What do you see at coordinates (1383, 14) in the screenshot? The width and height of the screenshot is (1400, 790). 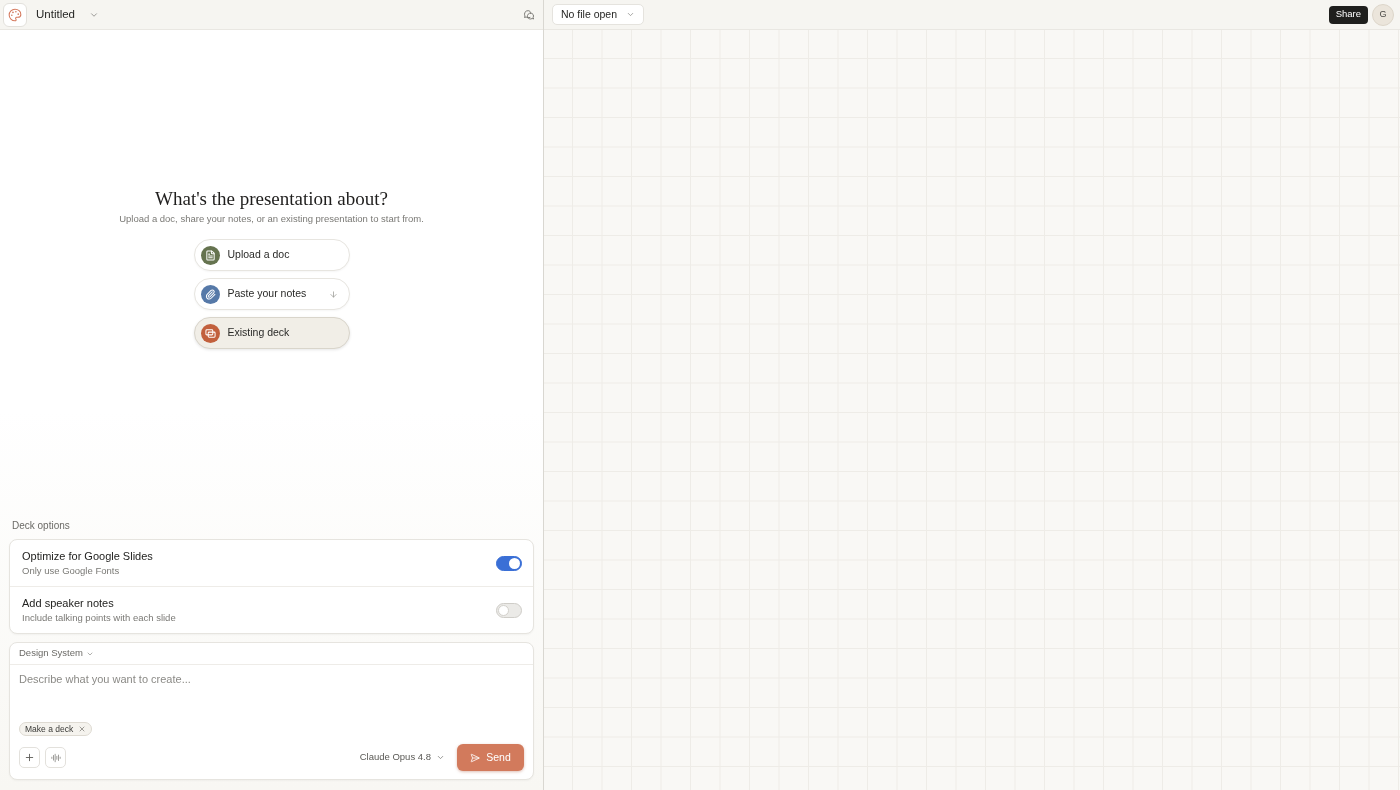 I see `user-avatar: G` at bounding box center [1383, 14].